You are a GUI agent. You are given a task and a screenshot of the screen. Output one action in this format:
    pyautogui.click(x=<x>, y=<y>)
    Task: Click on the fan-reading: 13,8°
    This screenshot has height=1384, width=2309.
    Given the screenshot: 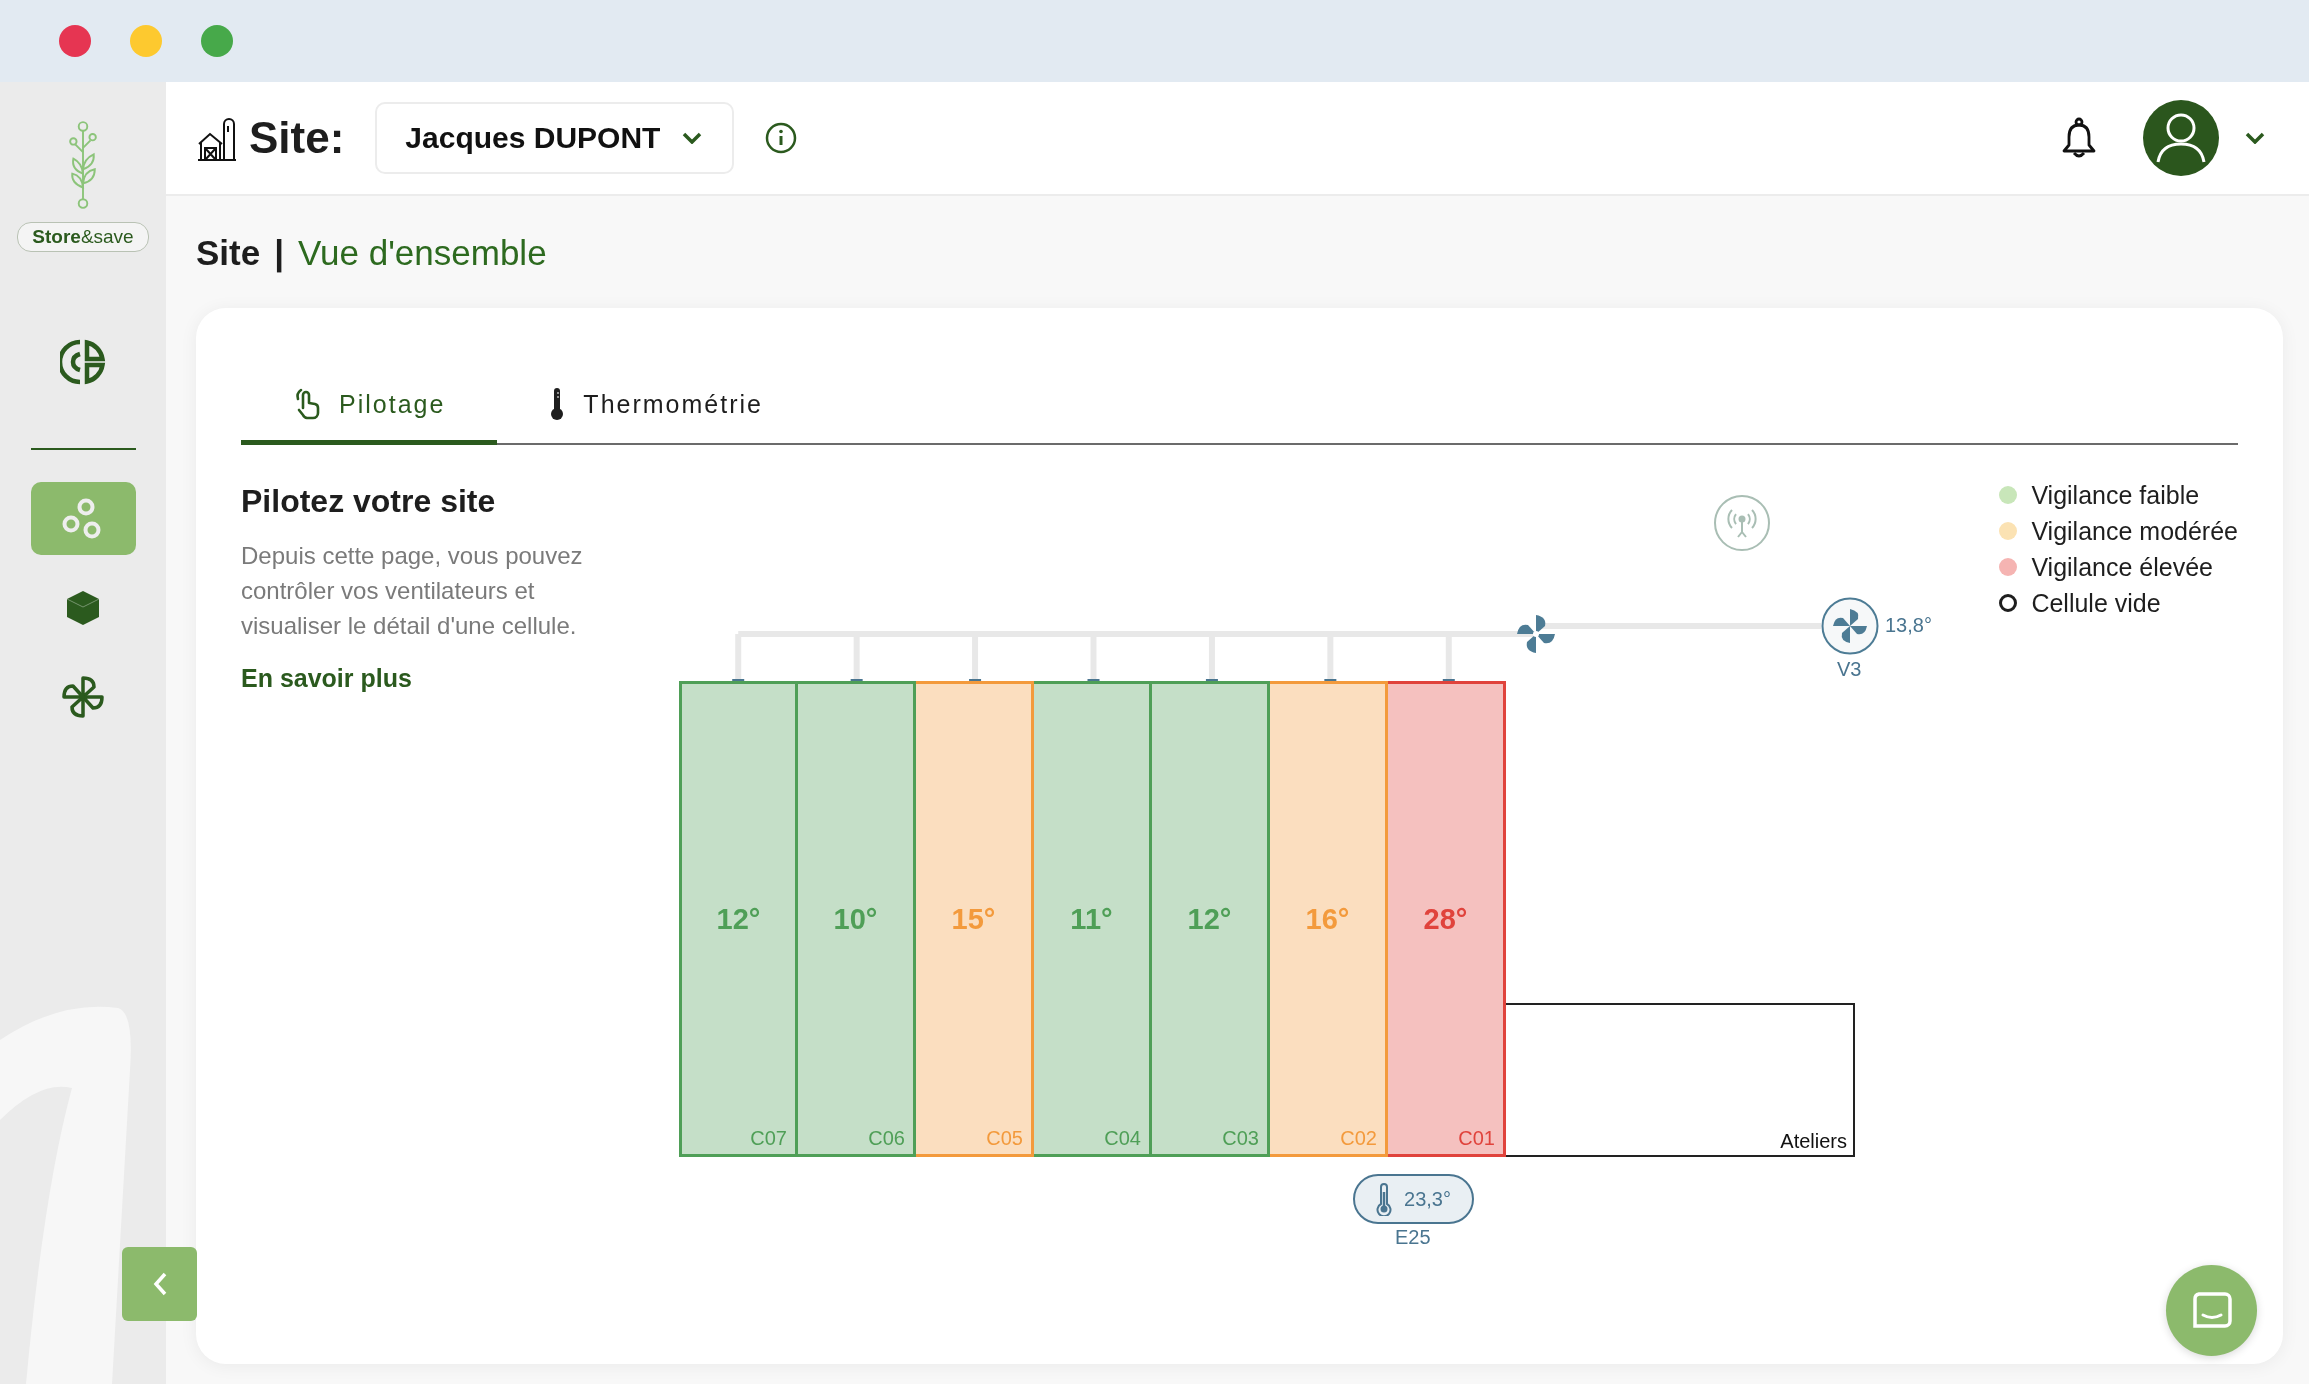 What is the action you would take?
    pyautogui.click(x=1908, y=625)
    